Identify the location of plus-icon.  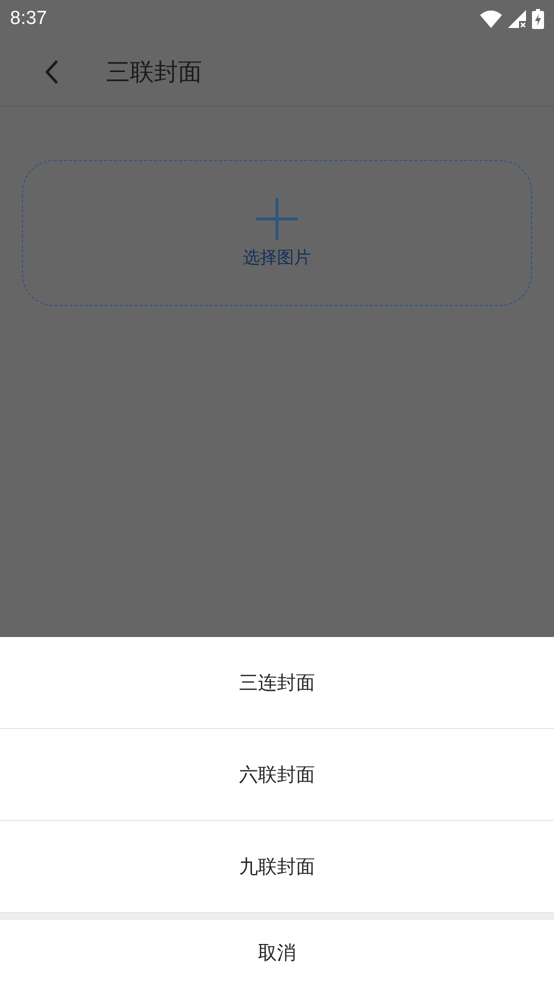
(277, 219).